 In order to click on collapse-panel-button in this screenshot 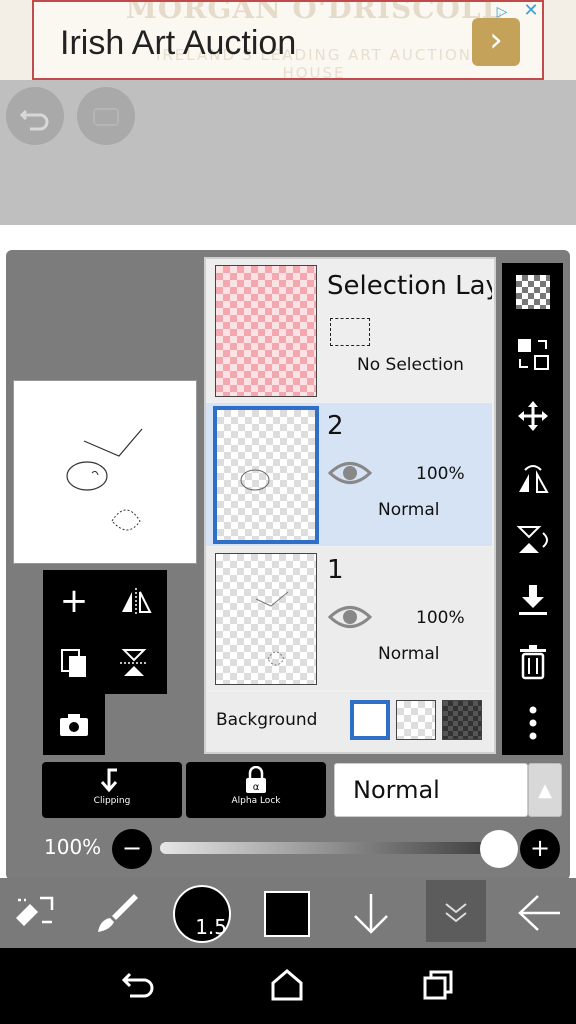, I will do `click(456, 911)`.